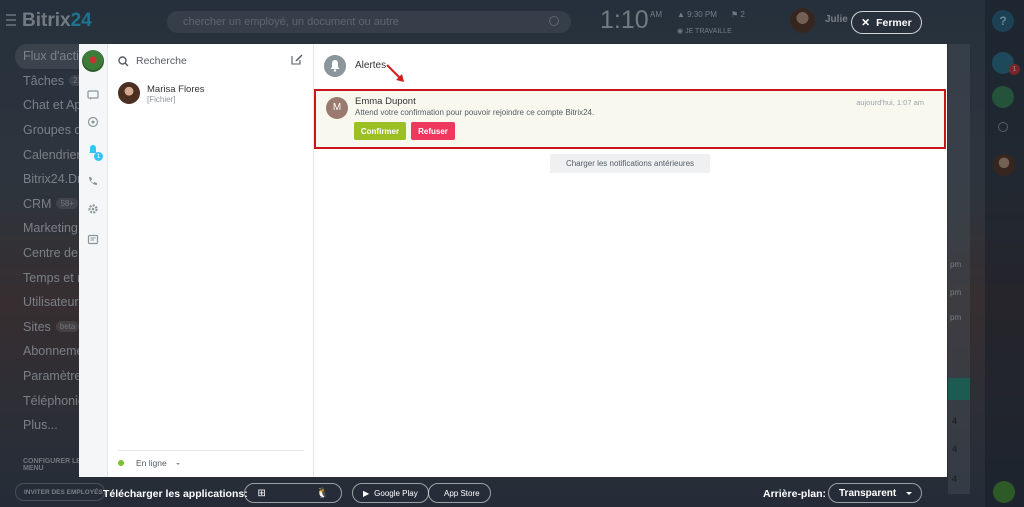  I want to click on linux-icon: 🐧, so click(322, 493).